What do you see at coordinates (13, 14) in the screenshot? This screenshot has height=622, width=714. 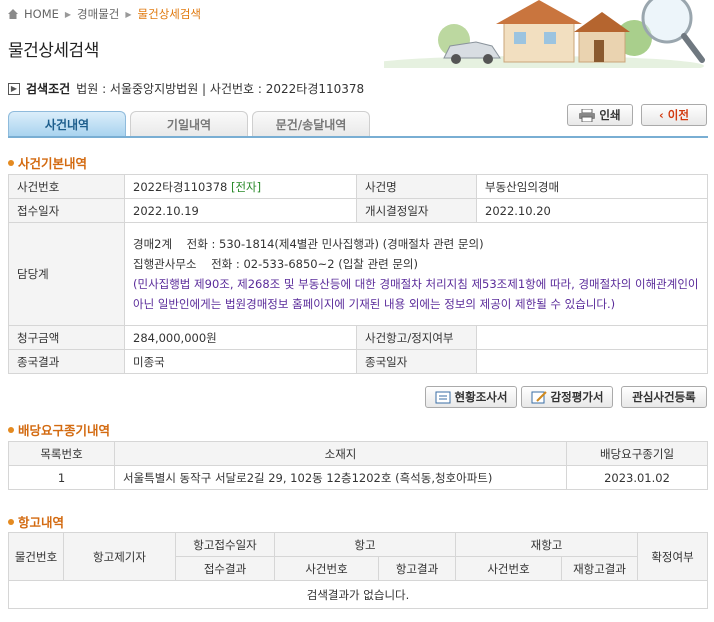 I see `home-icon` at bounding box center [13, 14].